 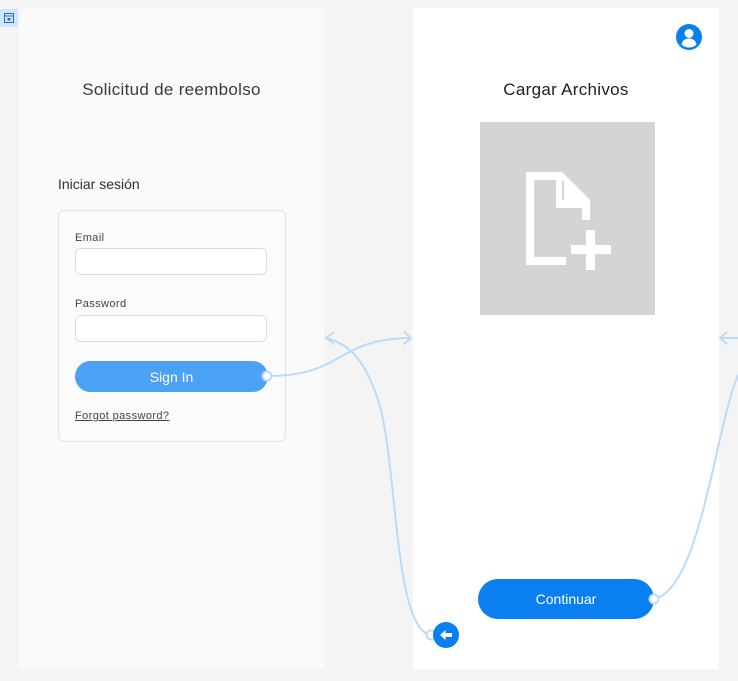 What do you see at coordinates (566, 599) in the screenshot?
I see `continue-button: Continuar` at bounding box center [566, 599].